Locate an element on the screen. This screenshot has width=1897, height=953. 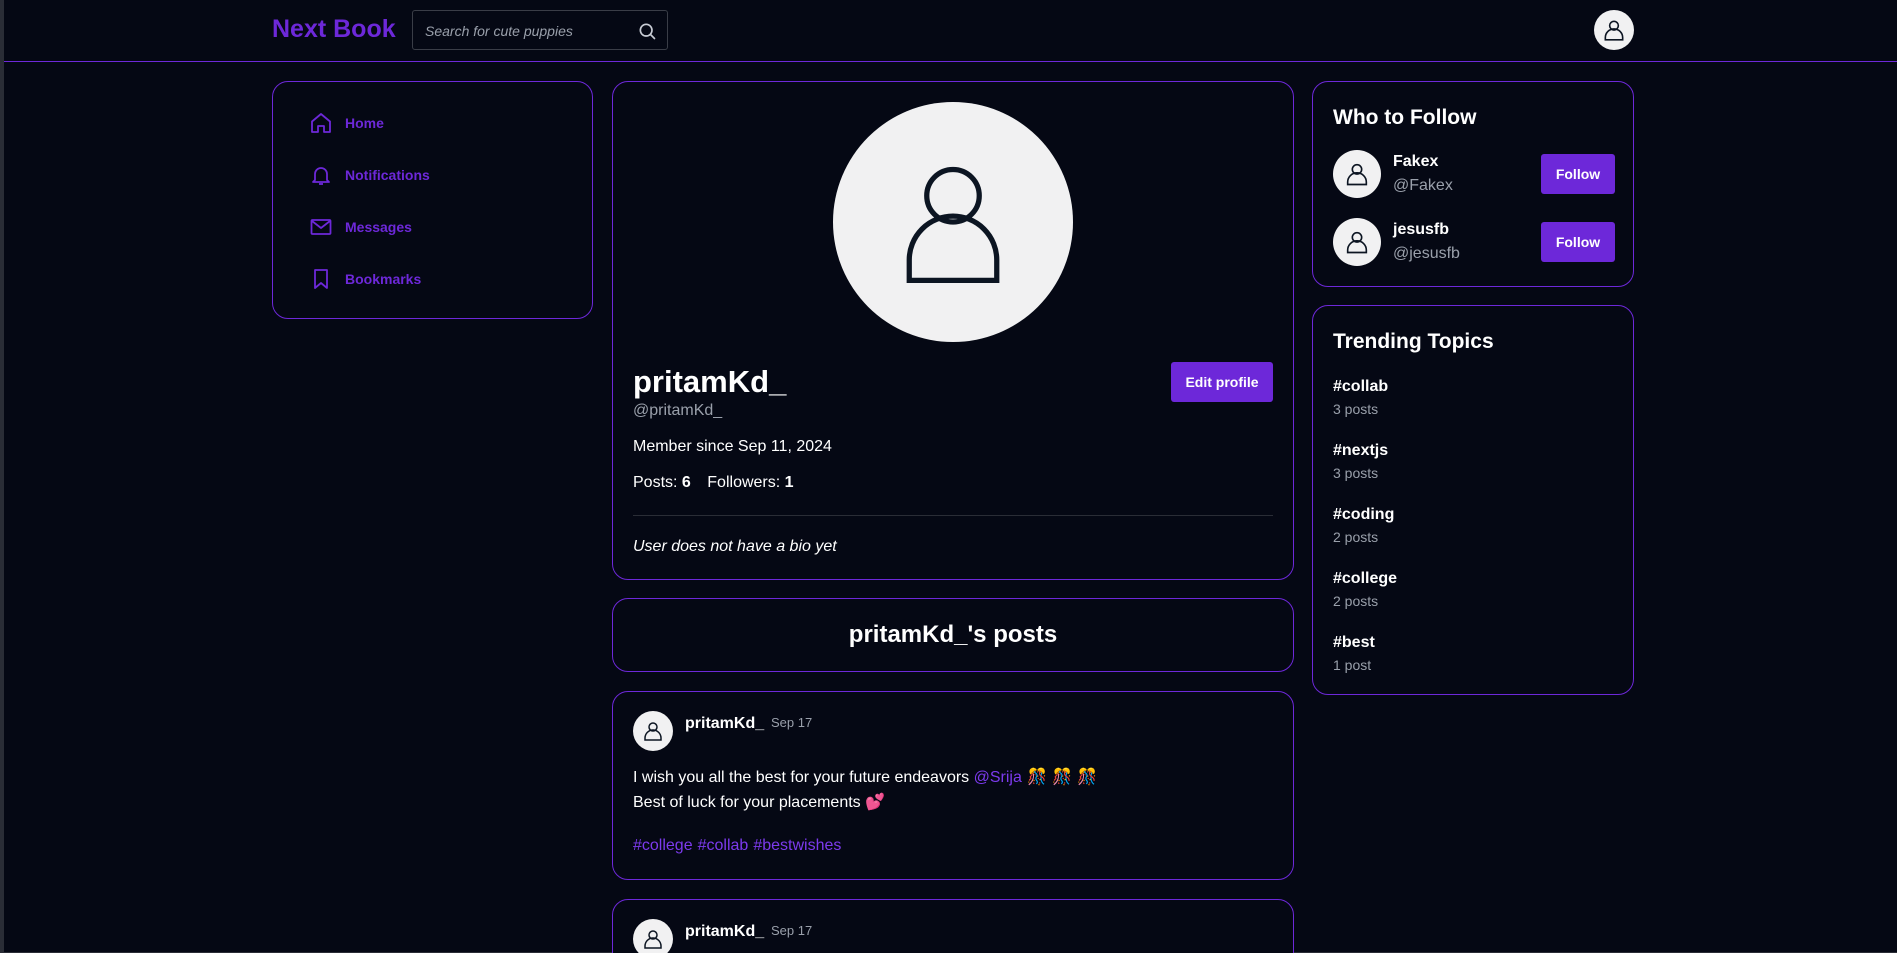
posts-section-header: pritamKd_'s posts is located at coordinates (953, 635).